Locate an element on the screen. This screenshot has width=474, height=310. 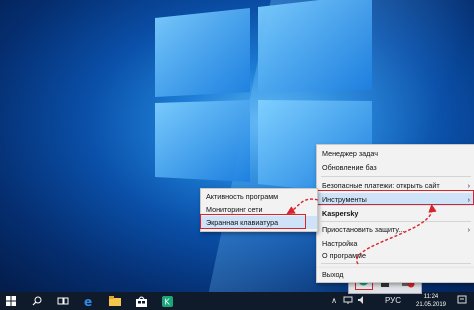
menu-item-label: Обновление баз is located at coordinates (349, 167).